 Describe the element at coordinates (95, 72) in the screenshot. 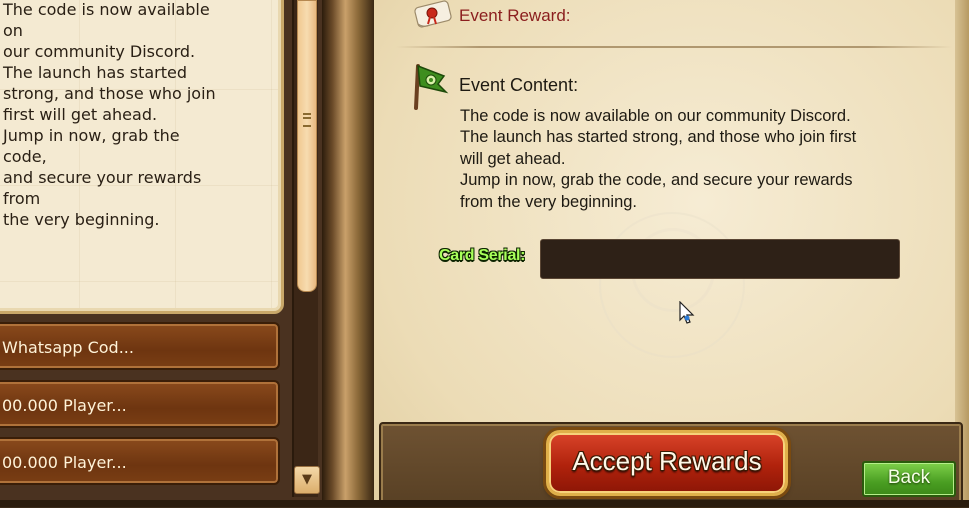

I see `preview-line: The launch has started` at that location.